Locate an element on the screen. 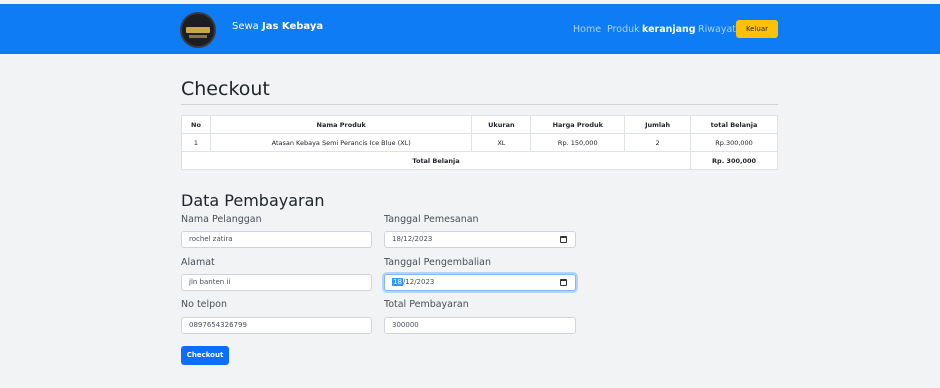  section-title: Data Pembayaran is located at coordinates (253, 200).